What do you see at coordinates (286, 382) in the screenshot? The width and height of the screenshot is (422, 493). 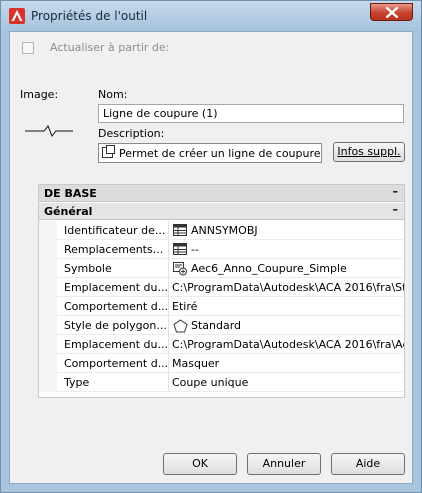 I see `property-value: Coupe unique` at bounding box center [286, 382].